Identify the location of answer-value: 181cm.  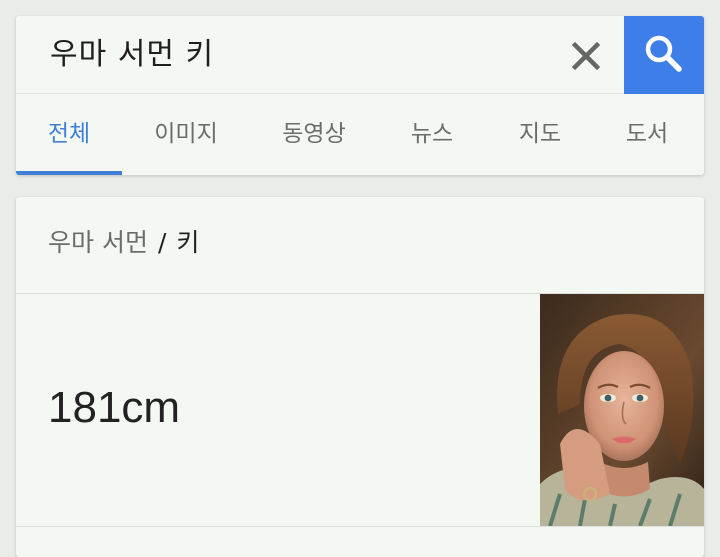
(114, 407).